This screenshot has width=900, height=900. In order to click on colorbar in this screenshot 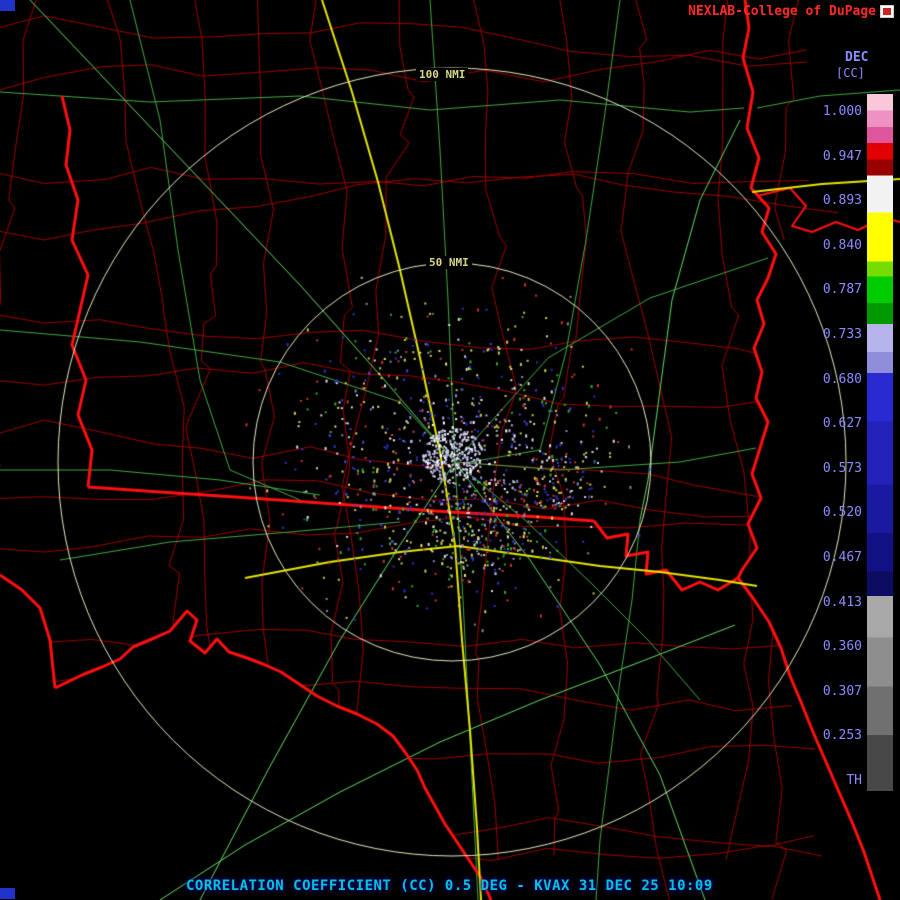, I will do `click(880, 442)`.